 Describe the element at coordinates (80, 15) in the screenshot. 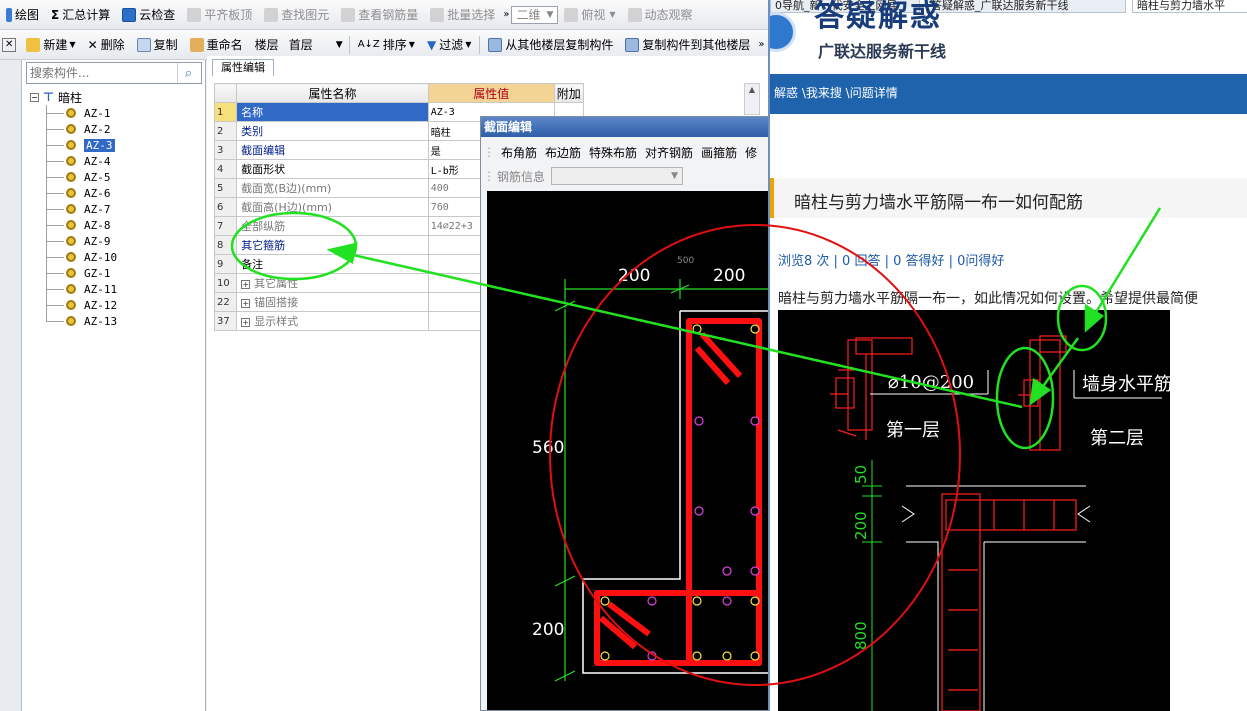

I see `summary-calc-button: Σ 汇总计算` at that location.